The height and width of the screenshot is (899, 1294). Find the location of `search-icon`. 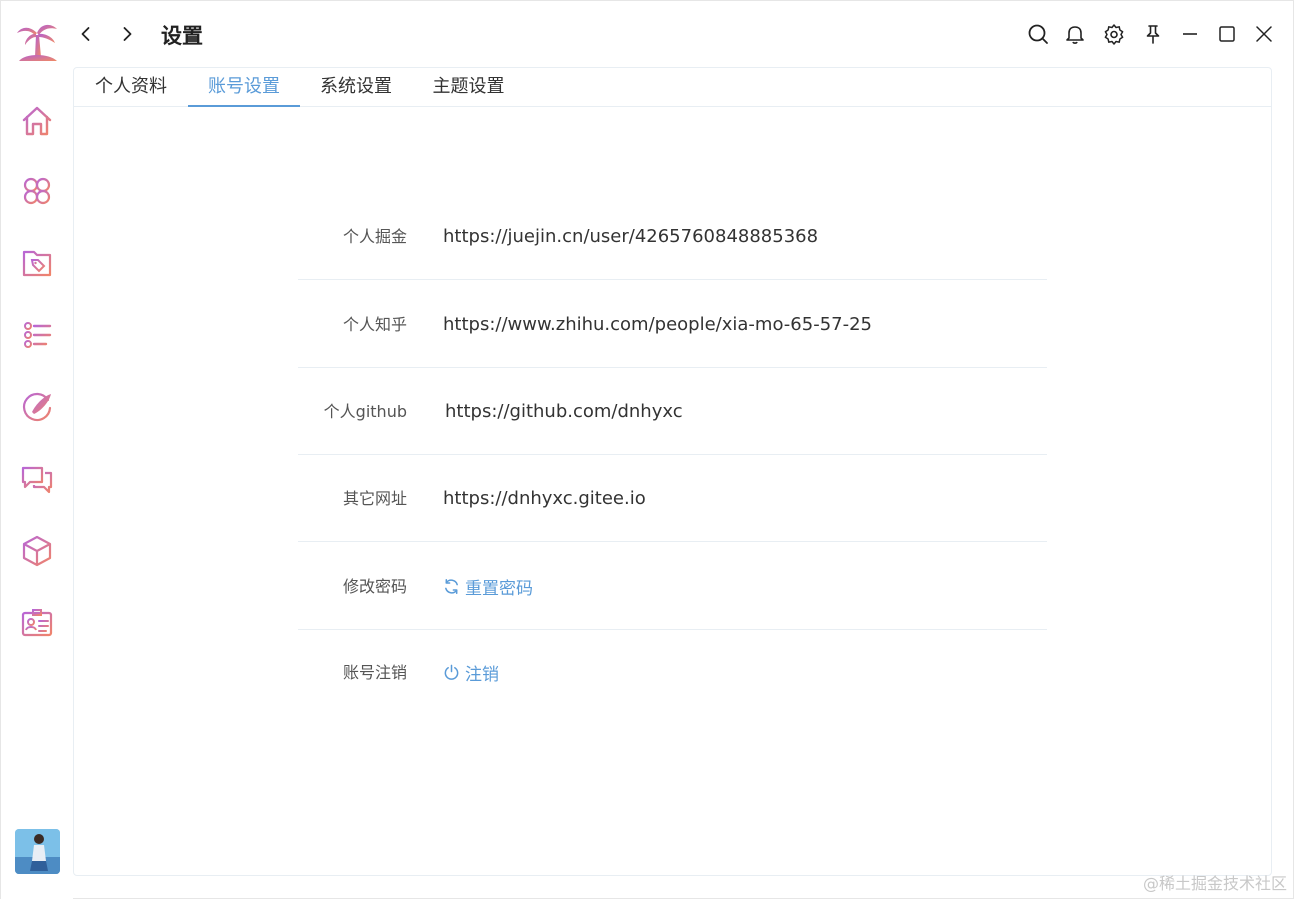

search-icon is located at coordinates (1038, 34).